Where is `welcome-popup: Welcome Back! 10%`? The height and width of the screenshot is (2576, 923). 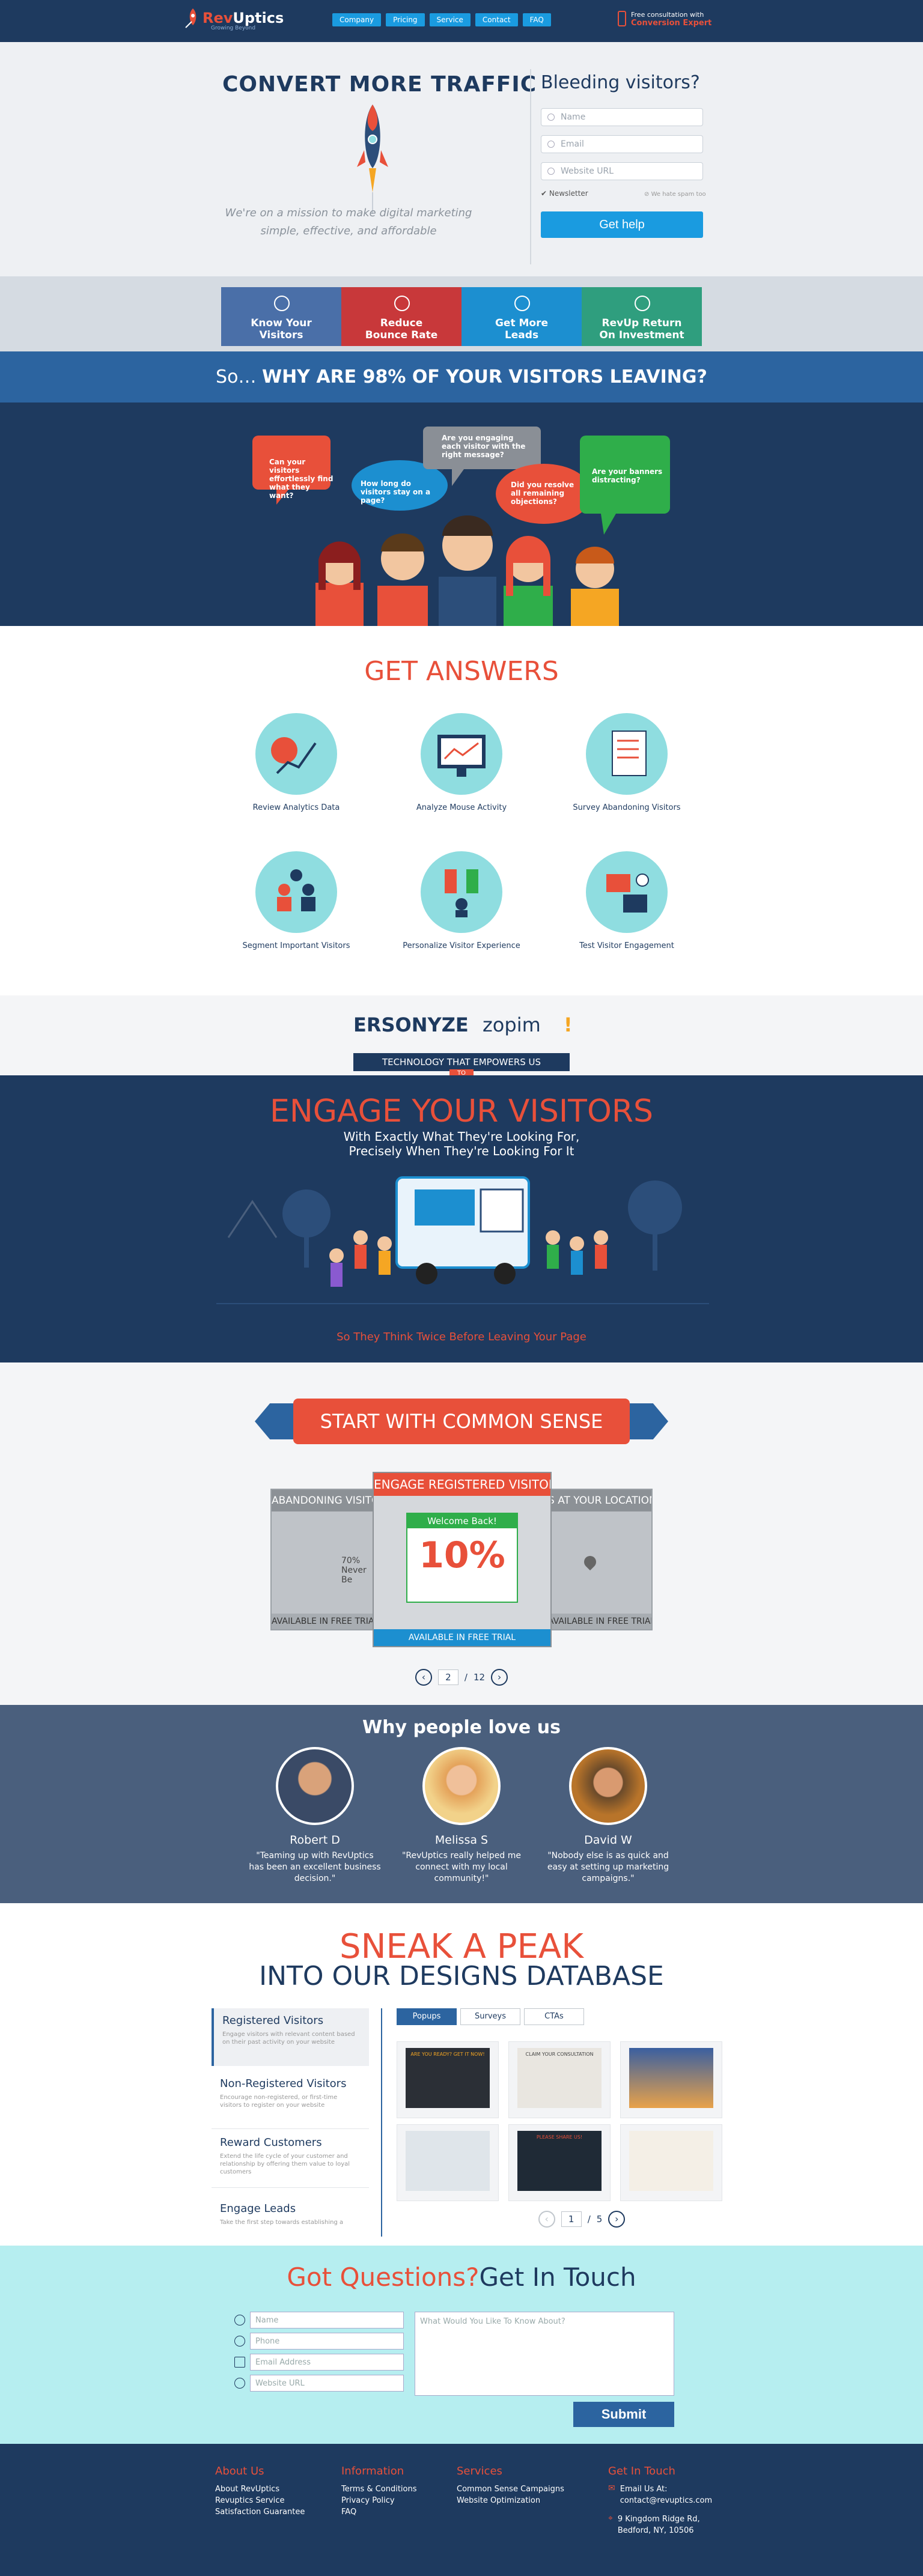 welcome-popup: Welcome Back! 10% is located at coordinates (462, 1558).